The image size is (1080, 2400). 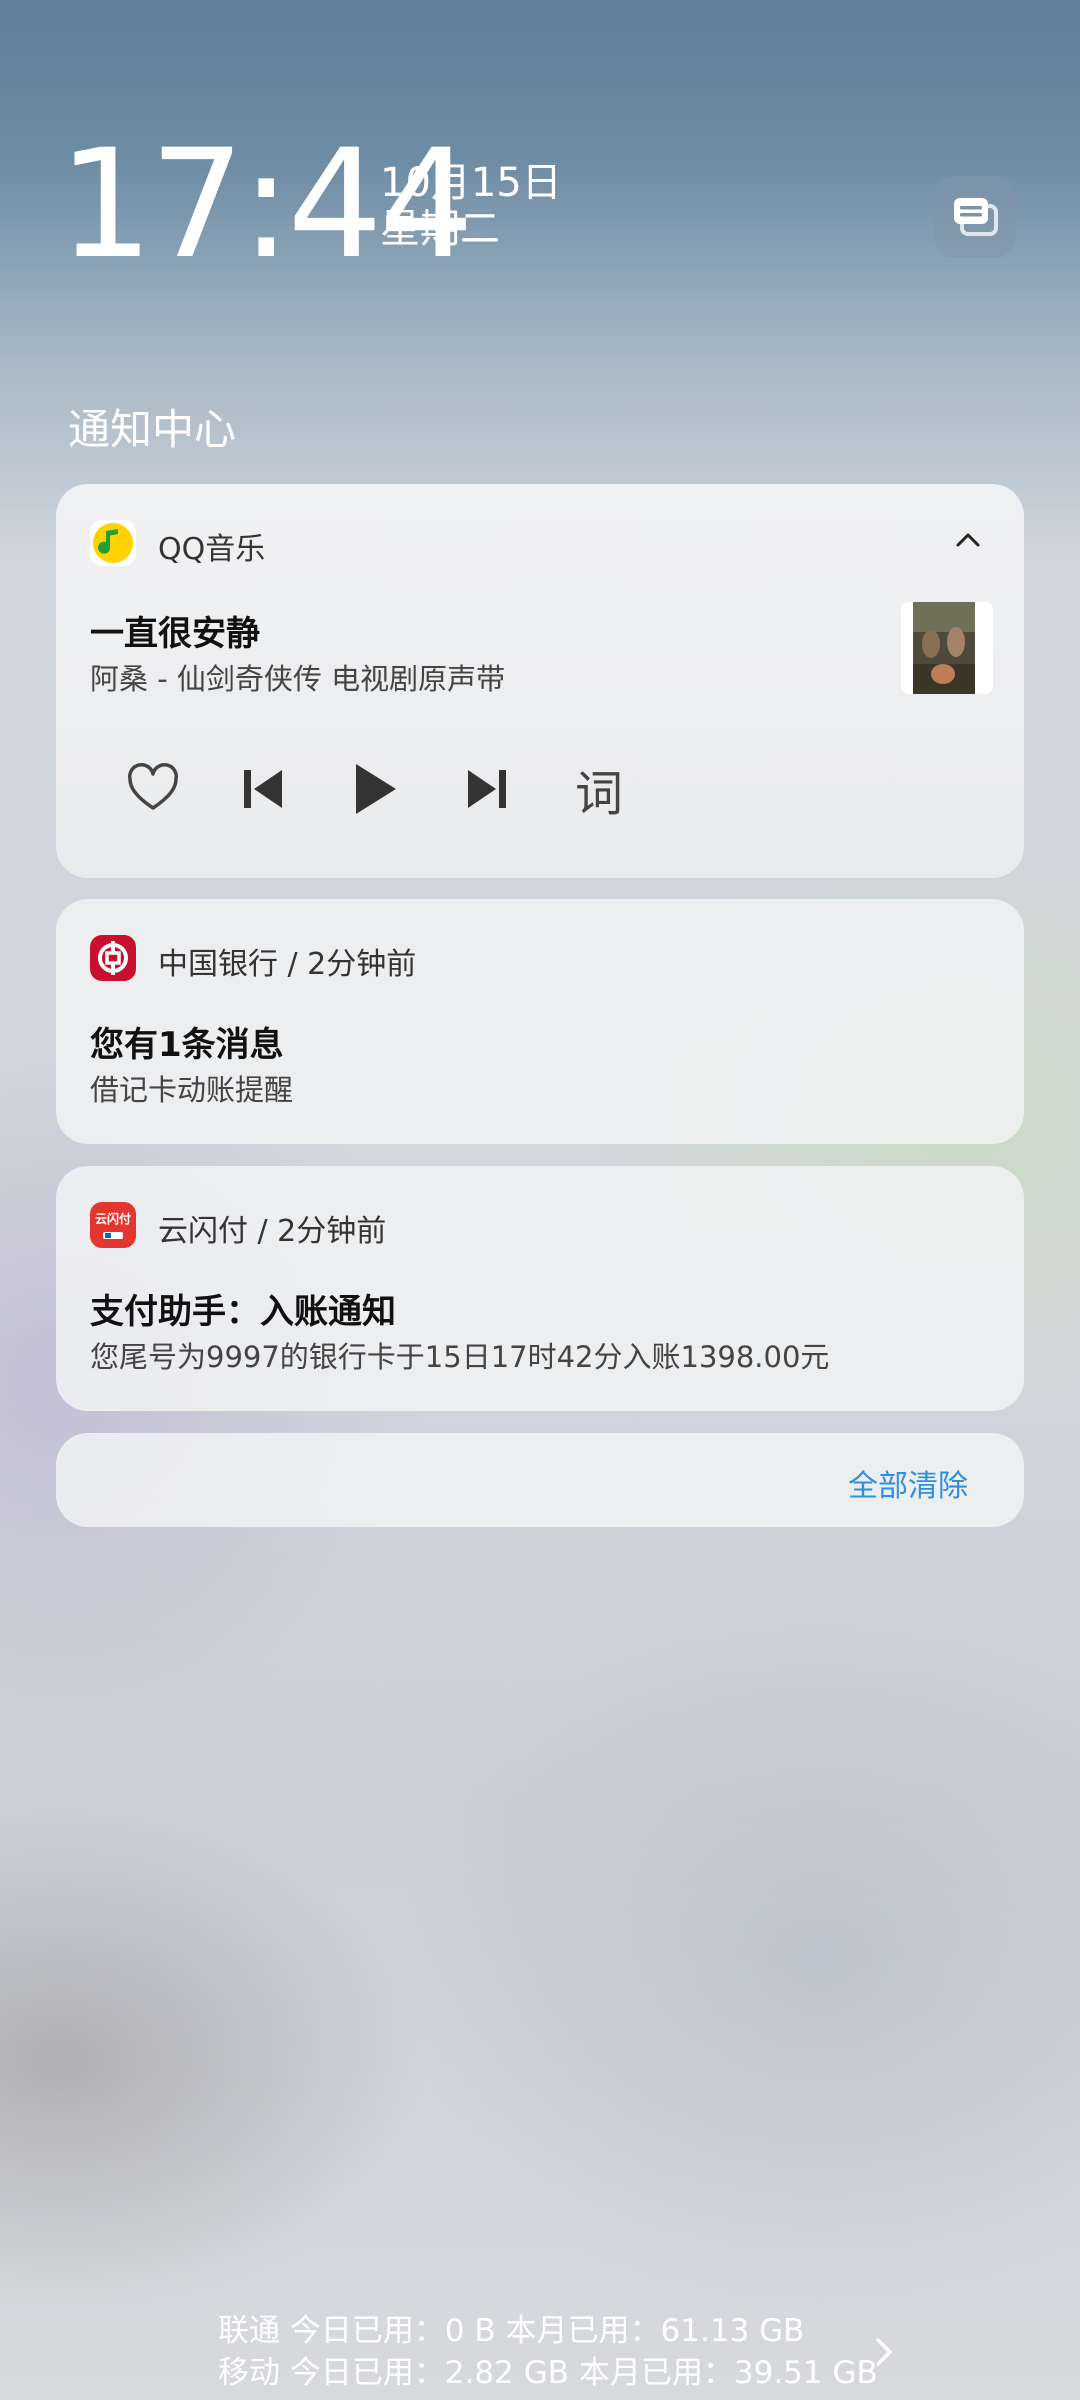 What do you see at coordinates (947, 648) in the screenshot?
I see `album-cover` at bounding box center [947, 648].